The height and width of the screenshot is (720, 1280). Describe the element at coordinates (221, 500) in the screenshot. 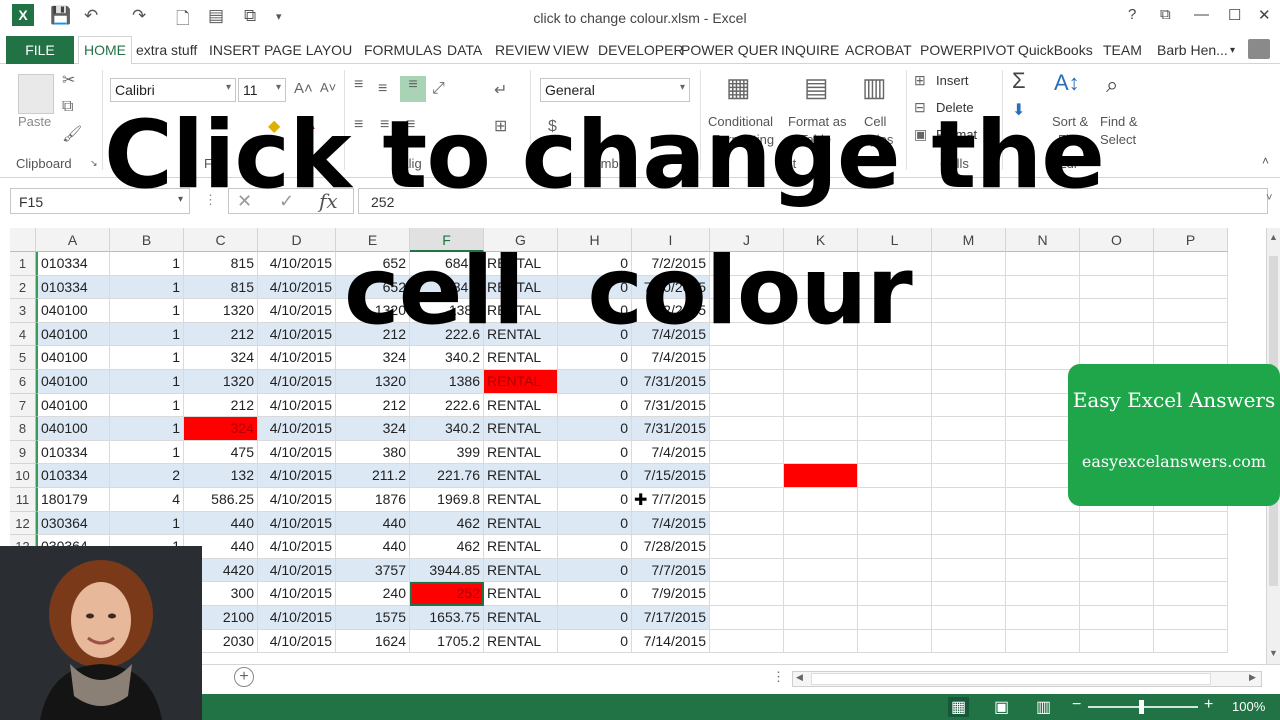

I see `cell-c11: 586.25` at that location.